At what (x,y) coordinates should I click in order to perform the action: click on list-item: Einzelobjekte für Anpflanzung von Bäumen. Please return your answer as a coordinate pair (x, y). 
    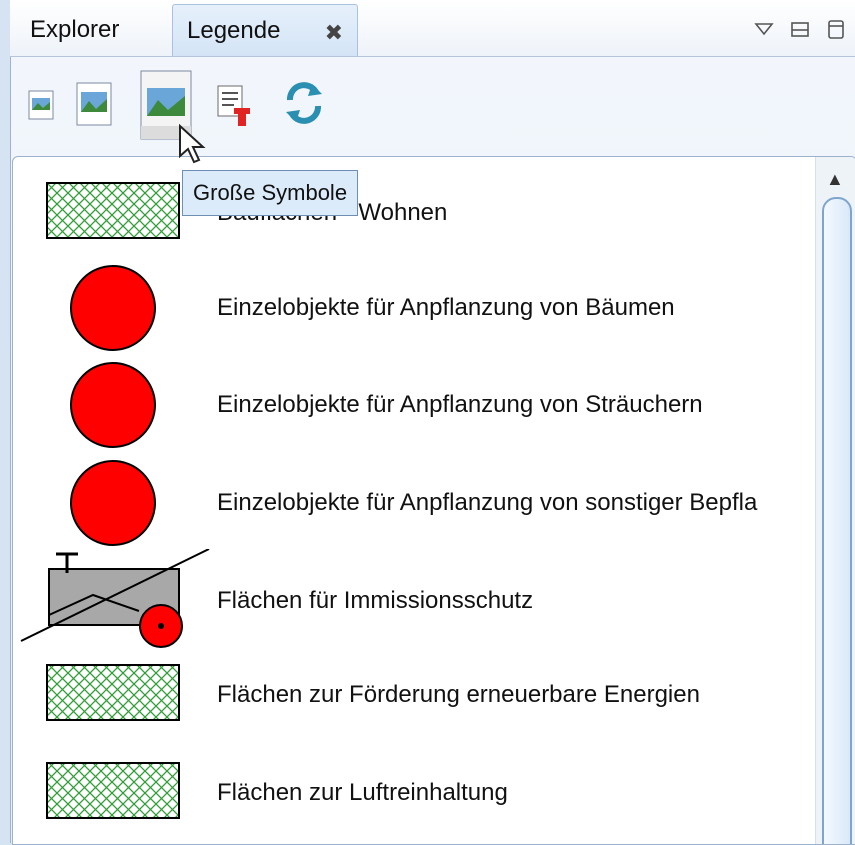
    Looking at the image, I should click on (413, 307).